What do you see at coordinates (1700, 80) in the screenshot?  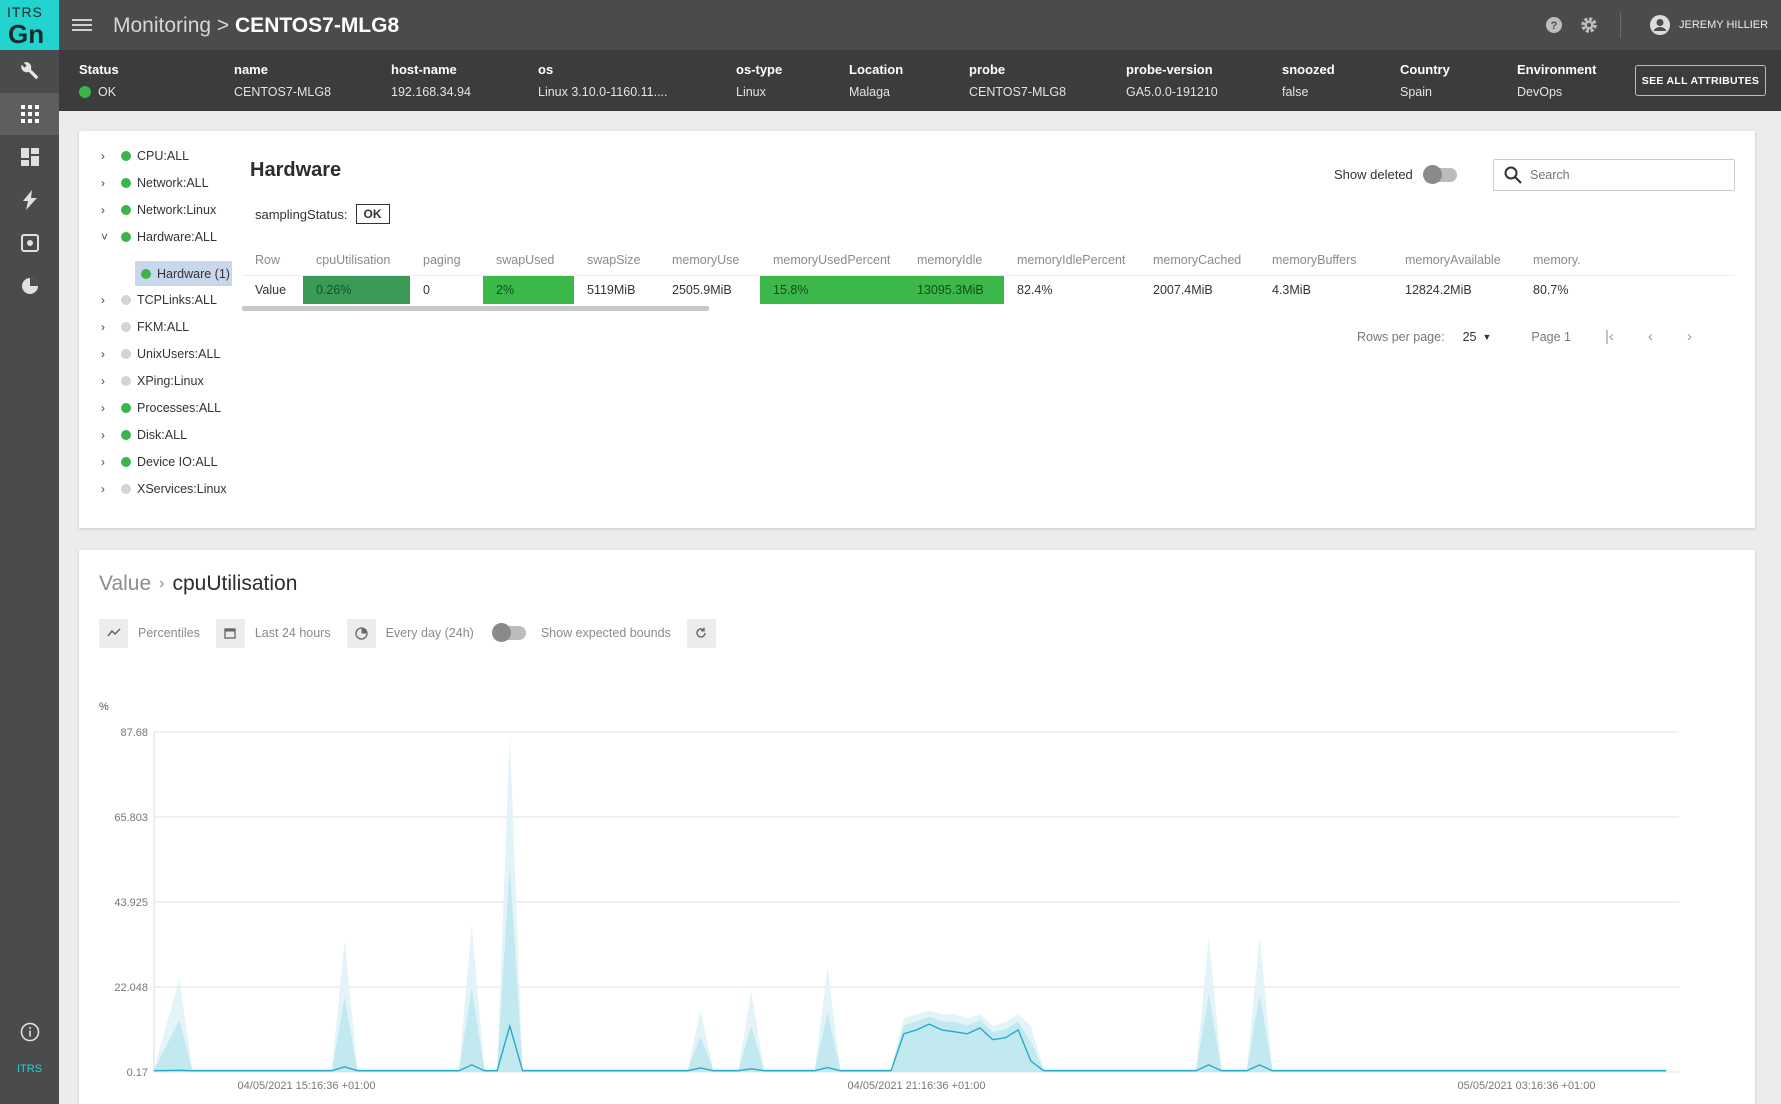 I see `see-all-attributes-button: SEE ALL ATTRIBUTES` at bounding box center [1700, 80].